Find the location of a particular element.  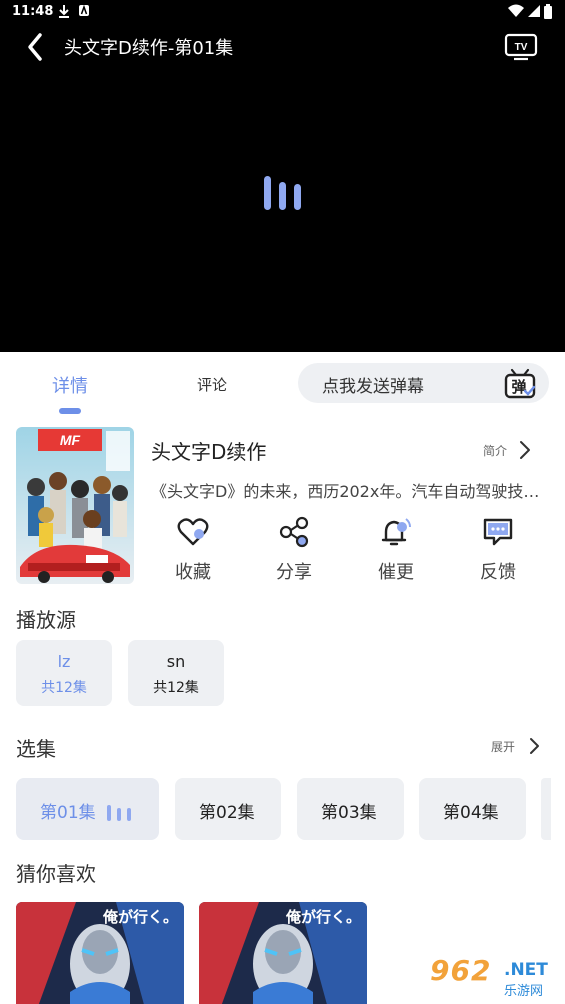

share-label: 分享 is located at coordinates (294, 572).